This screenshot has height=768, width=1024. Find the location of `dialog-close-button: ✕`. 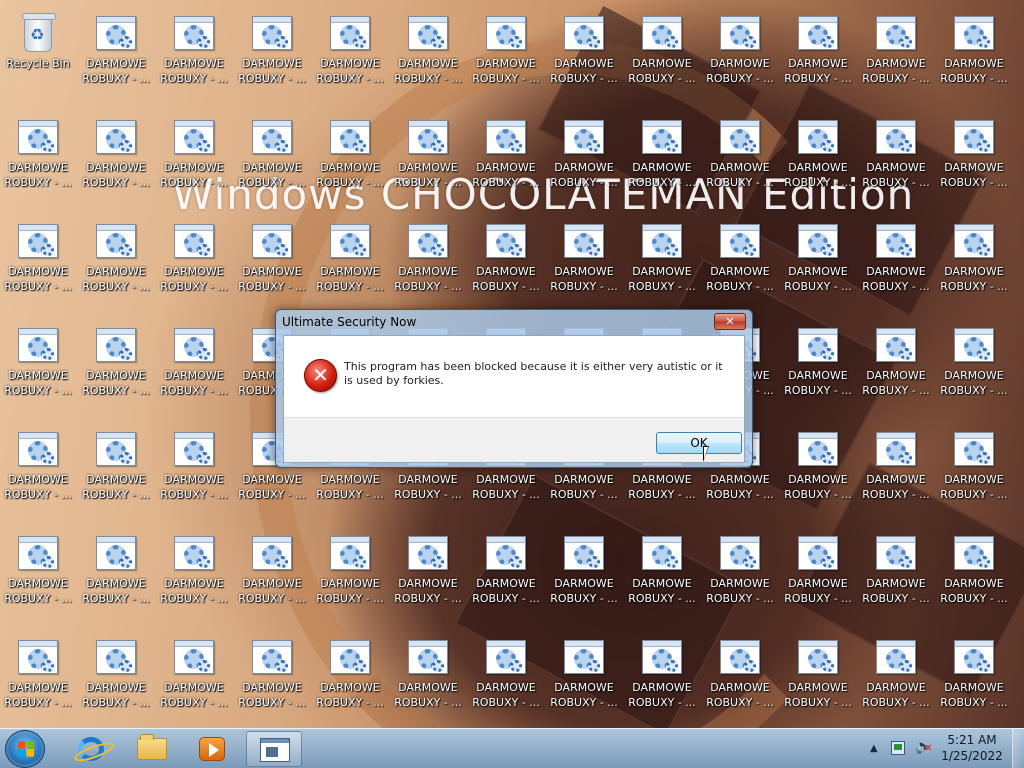

dialog-close-button: ✕ is located at coordinates (730, 321).